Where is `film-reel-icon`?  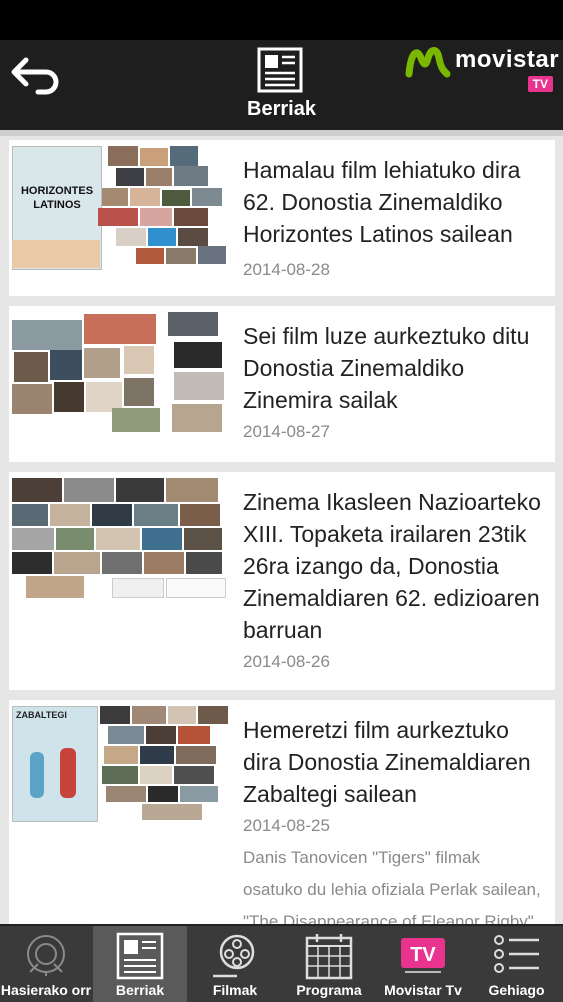
film-reel-icon is located at coordinates (234, 956).